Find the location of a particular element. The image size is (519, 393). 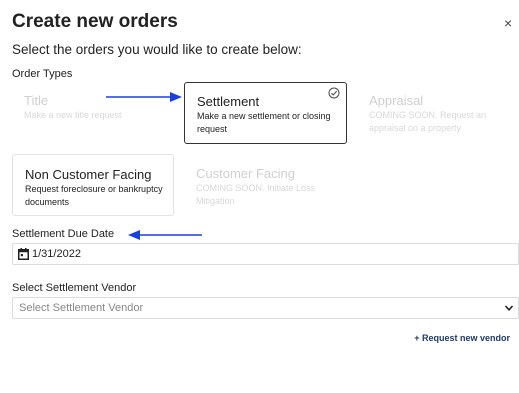

dialog-title: Create new orders is located at coordinates (95, 21).